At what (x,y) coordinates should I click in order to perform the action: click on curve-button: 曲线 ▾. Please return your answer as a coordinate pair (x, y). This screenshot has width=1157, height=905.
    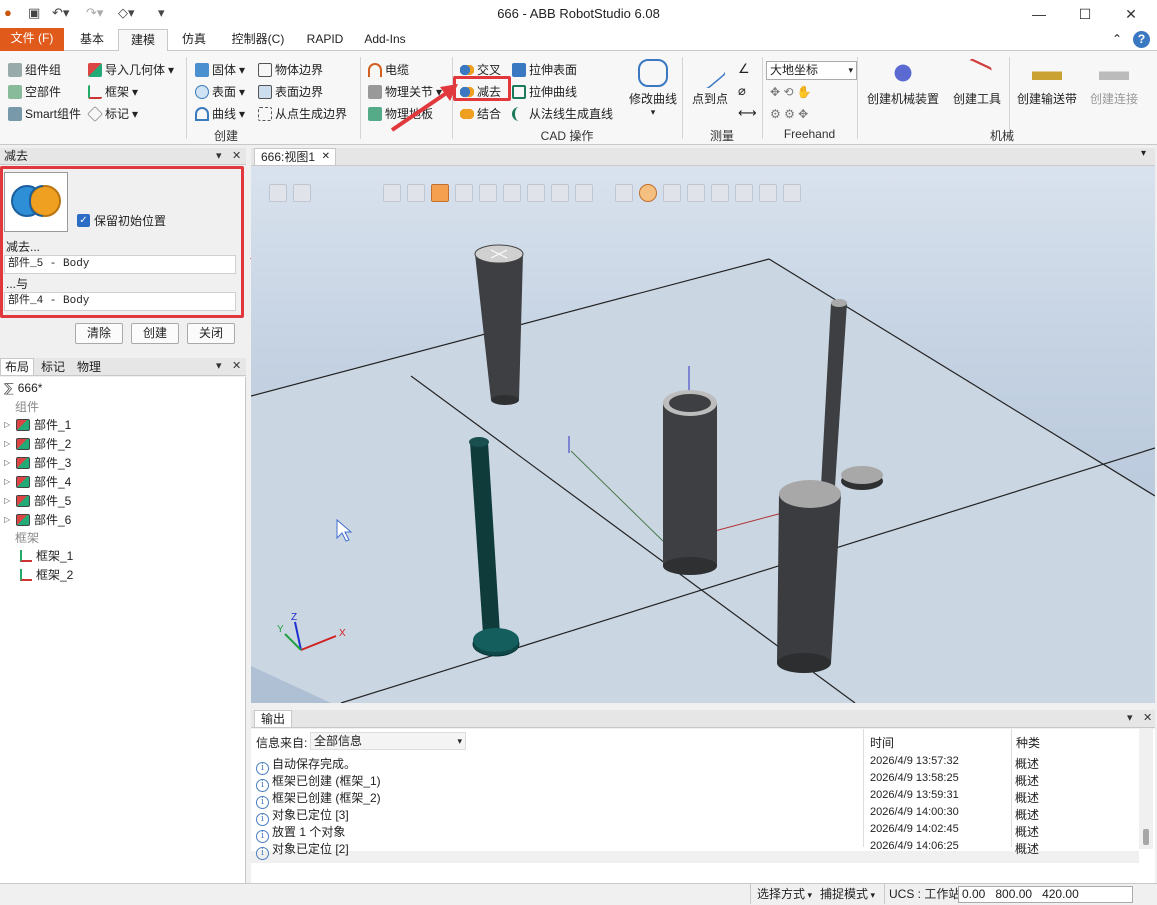
    Looking at the image, I should click on (220, 113).